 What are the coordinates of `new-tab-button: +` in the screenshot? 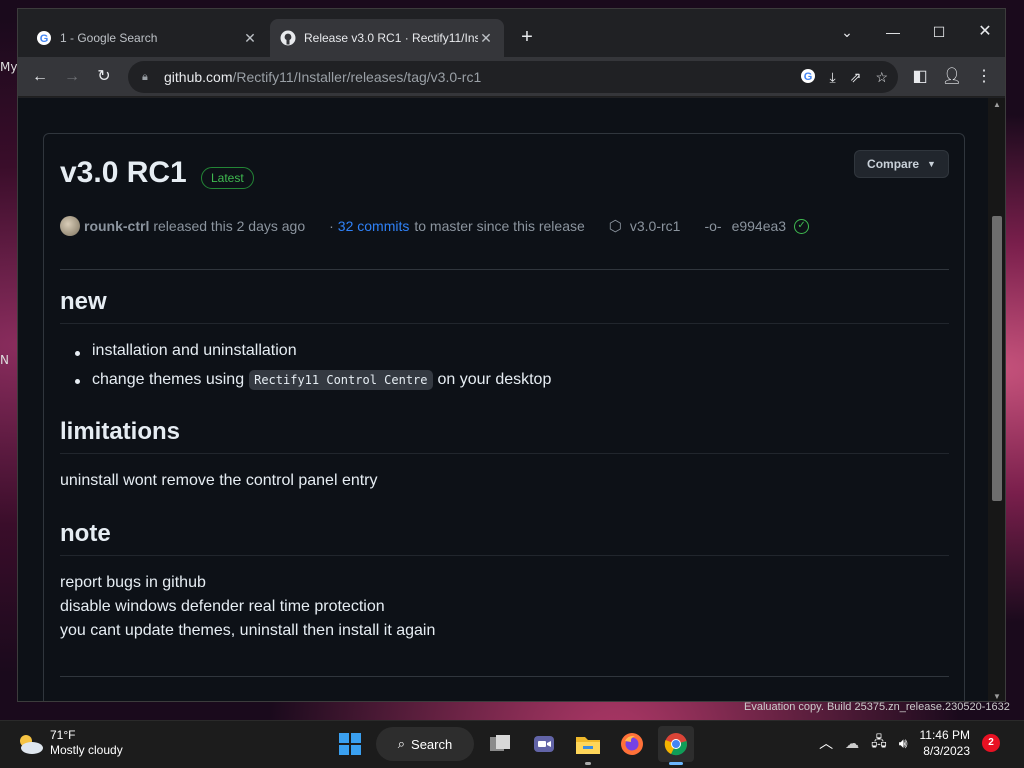 It's located at (527, 38).